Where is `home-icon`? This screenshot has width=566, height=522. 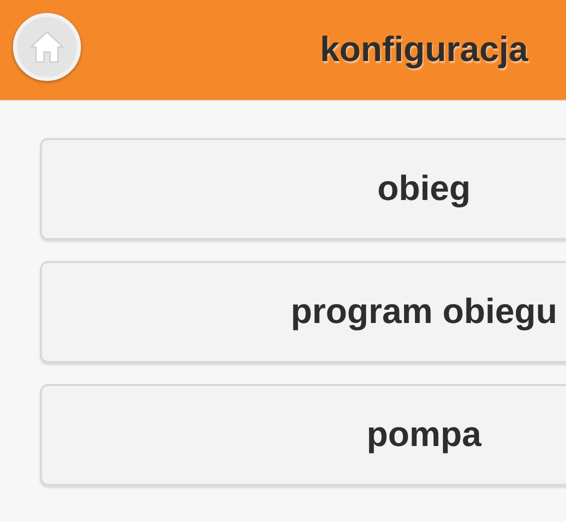 home-icon is located at coordinates (47, 47).